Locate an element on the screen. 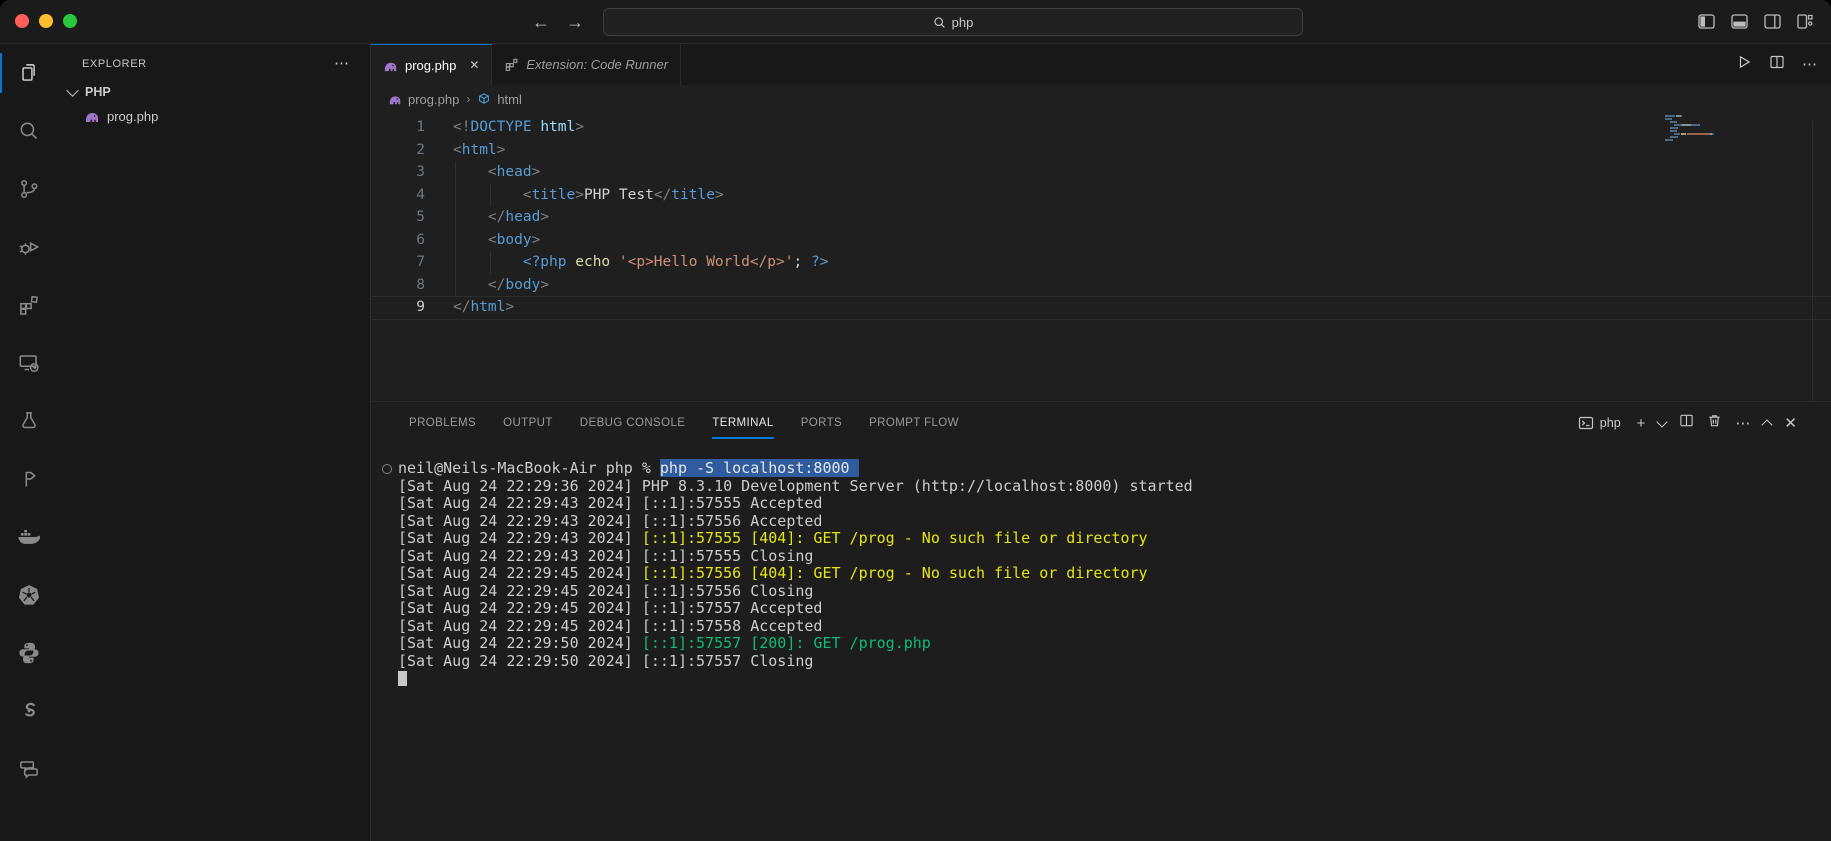 The height and width of the screenshot is (841, 1831). tab-output: OUTPUT is located at coordinates (528, 423).